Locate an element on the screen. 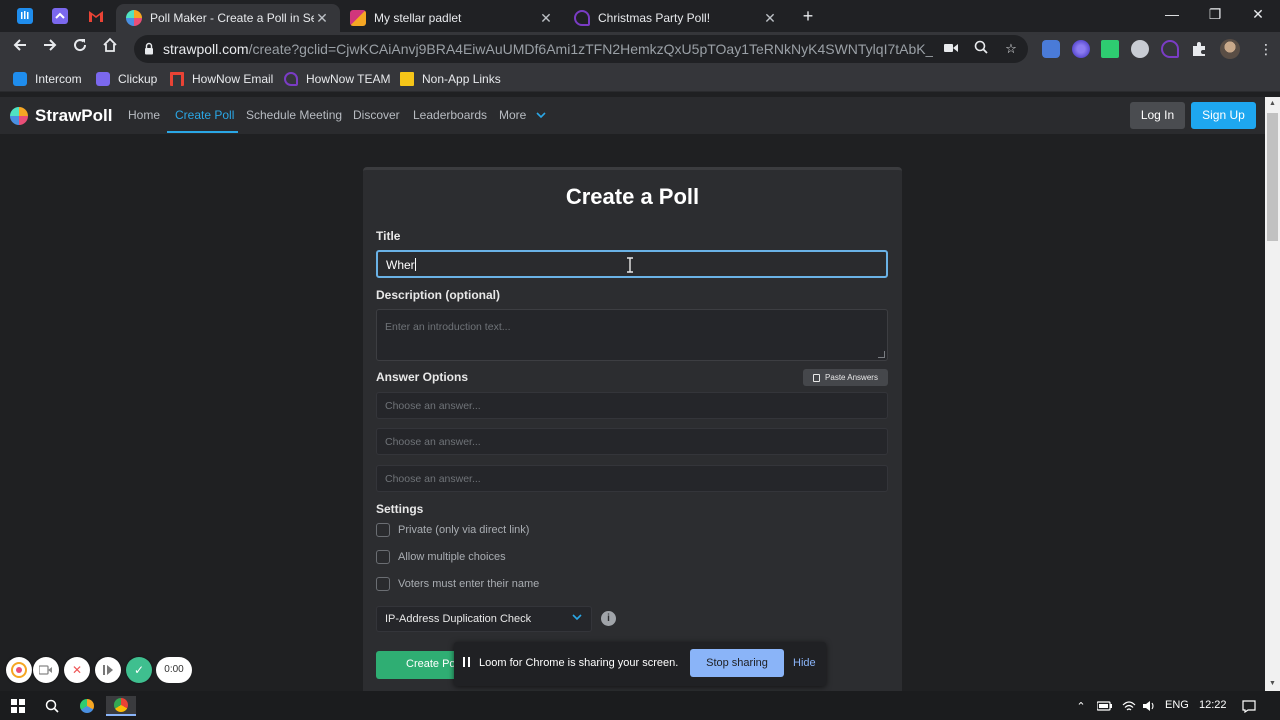 The height and width of the screenshot is (720, 1280). bookmark-hownow-team: HowNow TEAM is located at coordinates (337, 79).